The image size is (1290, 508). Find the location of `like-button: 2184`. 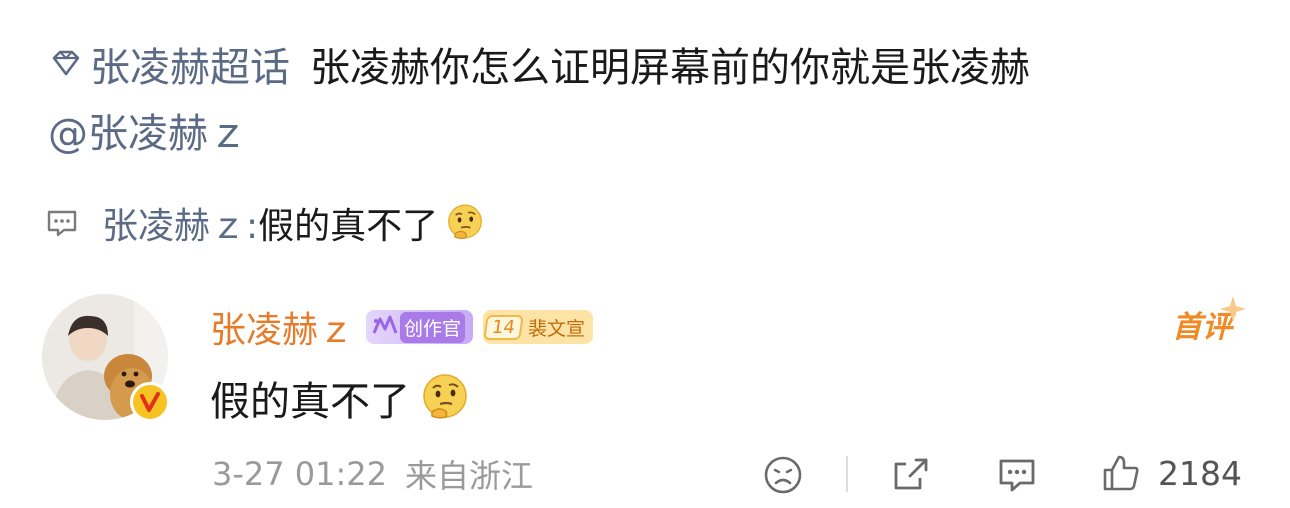

like-button: 2184 is located at coordinates (1171, 473).